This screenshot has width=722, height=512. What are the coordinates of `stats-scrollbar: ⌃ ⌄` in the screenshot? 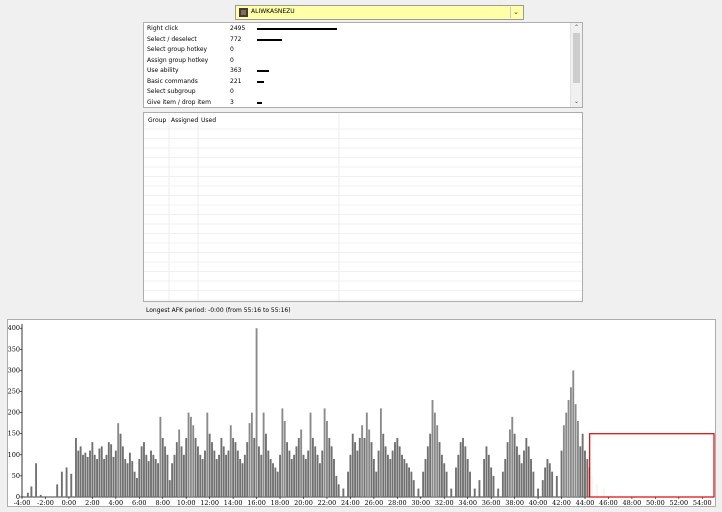 It's located at (576, 65).